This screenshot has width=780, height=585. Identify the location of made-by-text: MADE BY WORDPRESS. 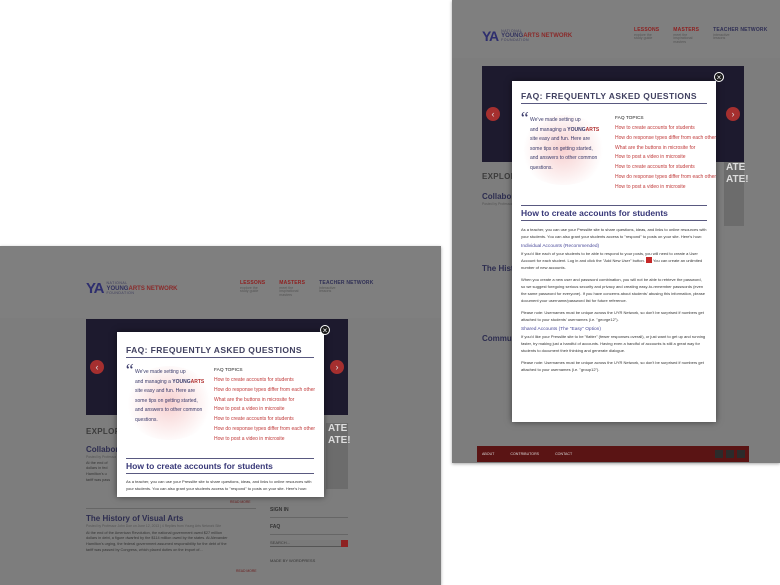
(293, 560).